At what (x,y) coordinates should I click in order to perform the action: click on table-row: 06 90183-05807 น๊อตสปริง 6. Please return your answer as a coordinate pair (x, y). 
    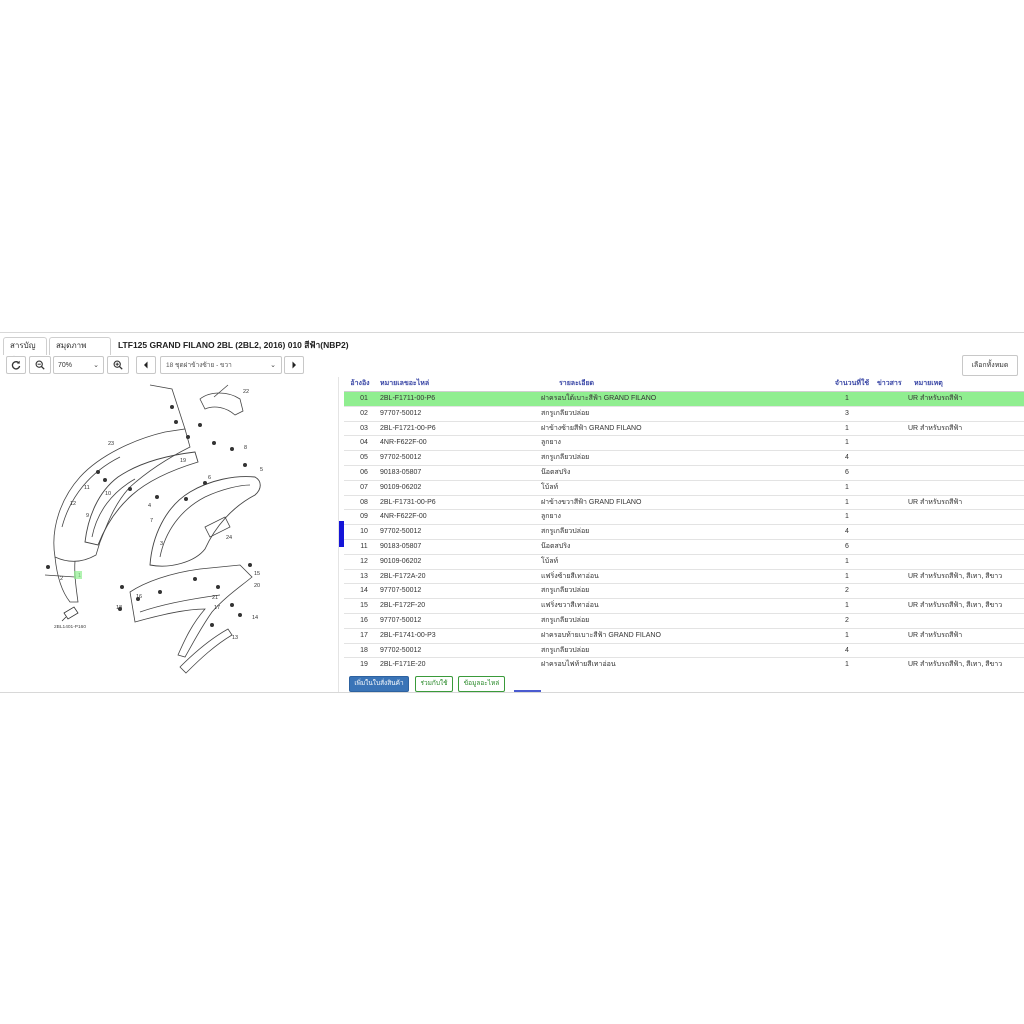
    Looking at the image, I should click on (684, 473).